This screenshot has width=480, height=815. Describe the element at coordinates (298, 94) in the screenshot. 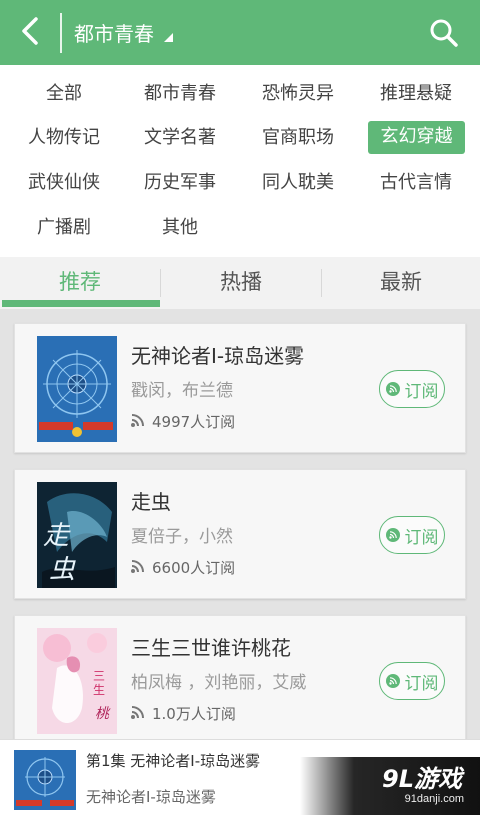

I see `category-item: 恐怖灵异` at that location.